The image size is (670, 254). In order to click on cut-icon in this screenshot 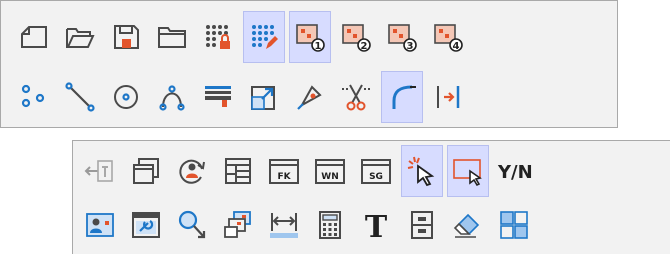, I will do `click(356, 97)`.